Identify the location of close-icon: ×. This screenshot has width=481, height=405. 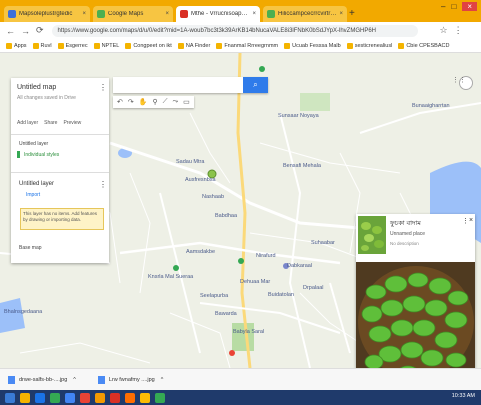
(471, 220).